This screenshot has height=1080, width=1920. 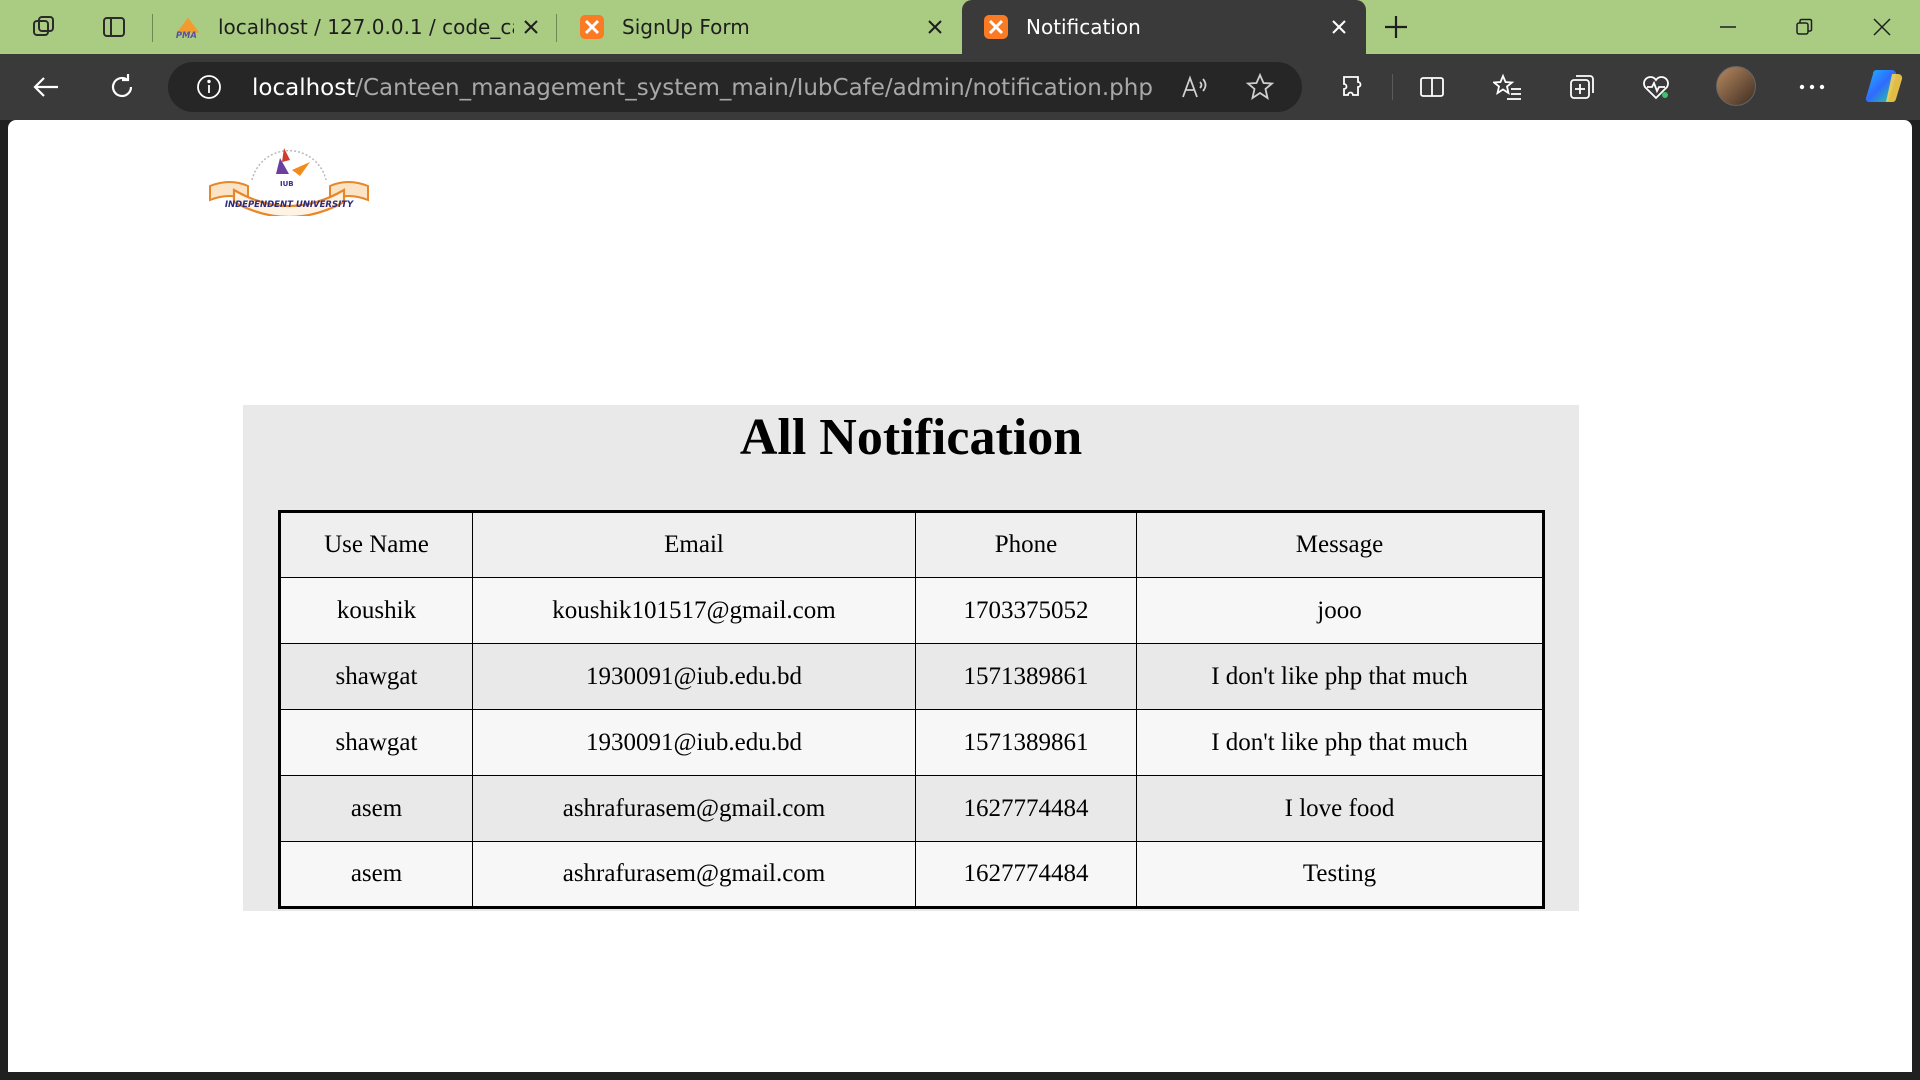 I want to click on university-logo: IUB INDEPENDENT UNIVERSITY, so click(x=289, y=176).